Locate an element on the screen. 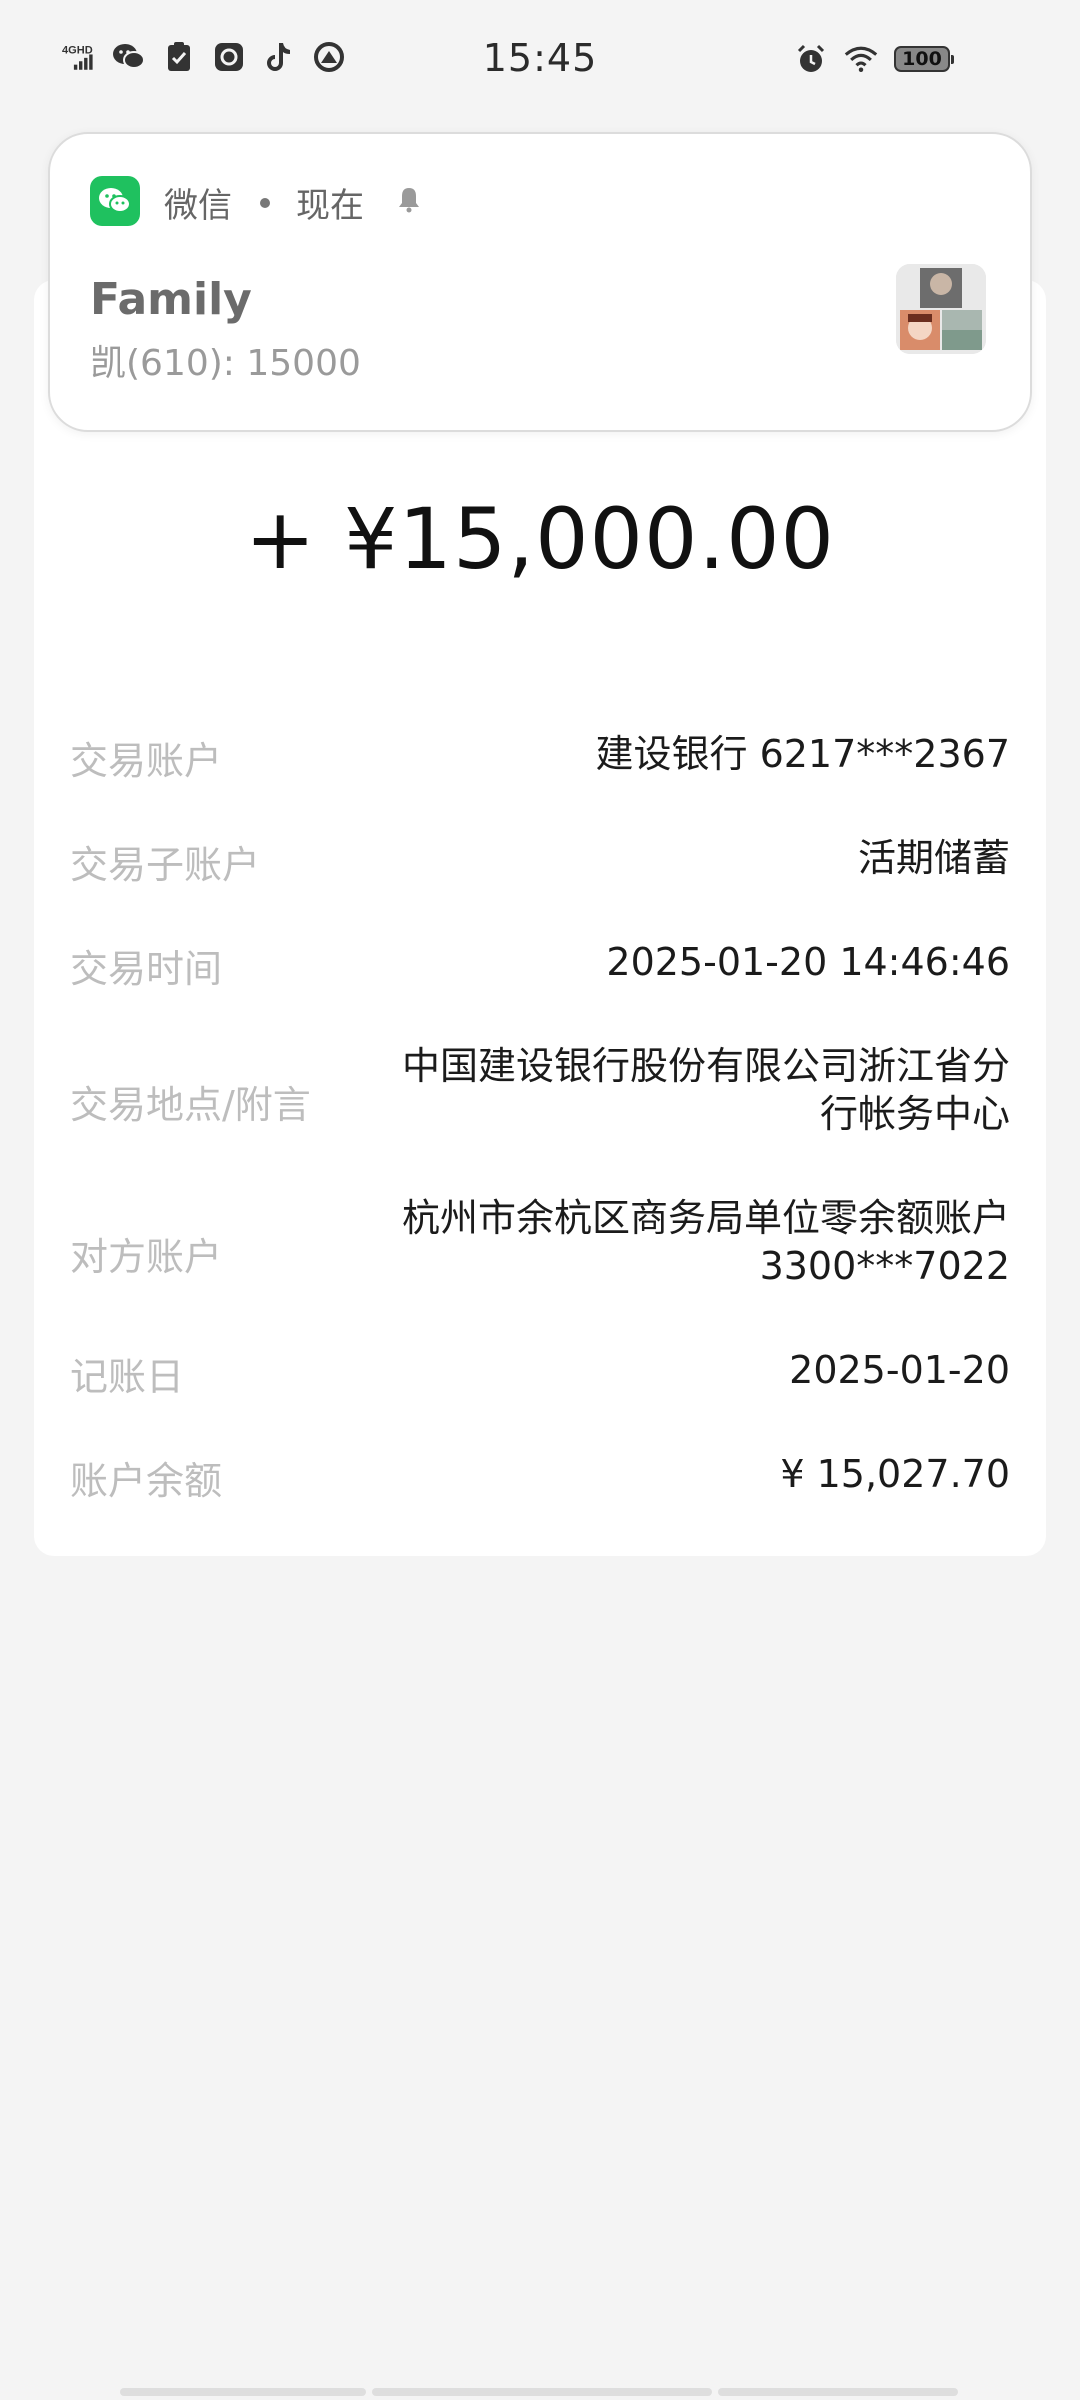 The height and width of the screenshot is (2400, 1080). row-value: 杭州市余杭区商务局单位零余额账户 3300***7022 is located at coordinates (706, 1242).